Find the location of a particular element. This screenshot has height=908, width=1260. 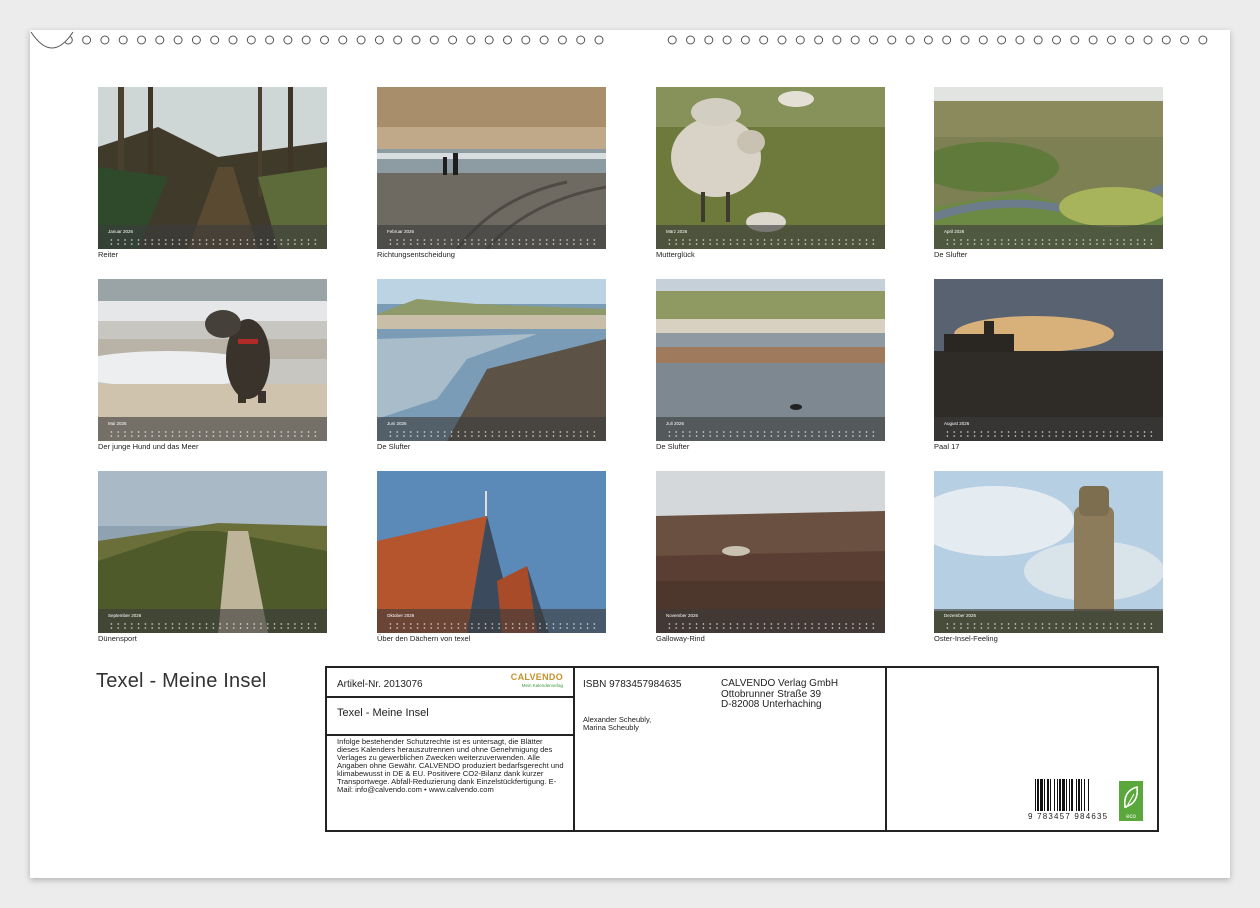

thumbnail-november: November 2026 is located at coordinates (770, 552).